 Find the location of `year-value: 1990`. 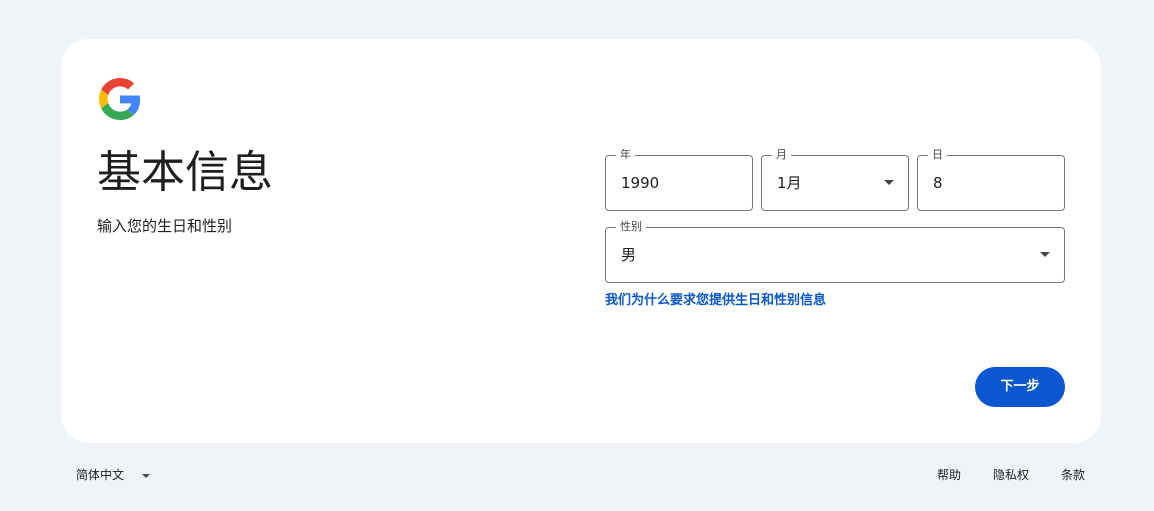

year-value: 1990 is located at coordinates (640, 183).